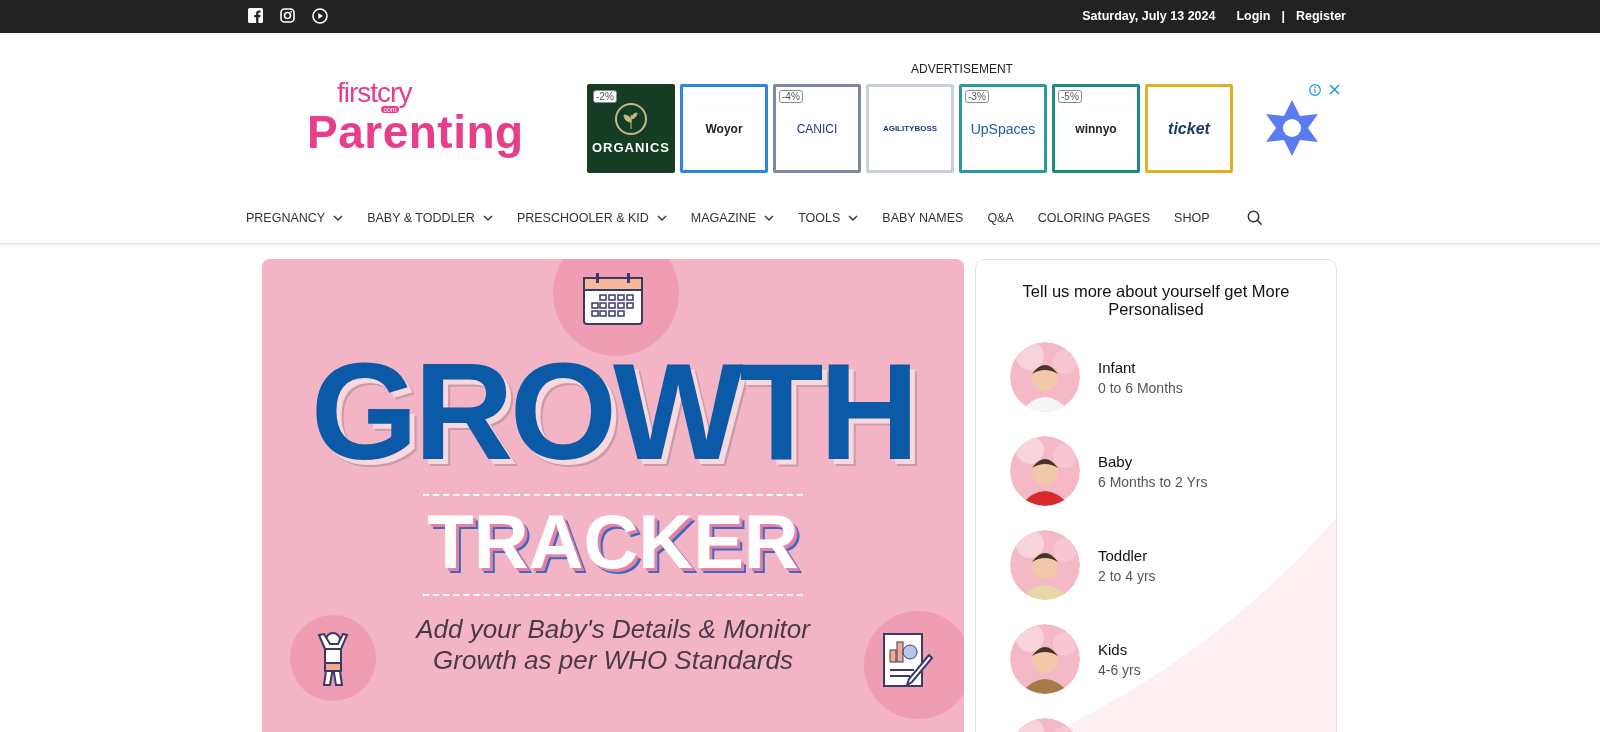 The width and height of the screenshot is (1600, 732). Describe the element at coordinates (1253, 15) in the screenshot. I see `login-link: Login` at that location.